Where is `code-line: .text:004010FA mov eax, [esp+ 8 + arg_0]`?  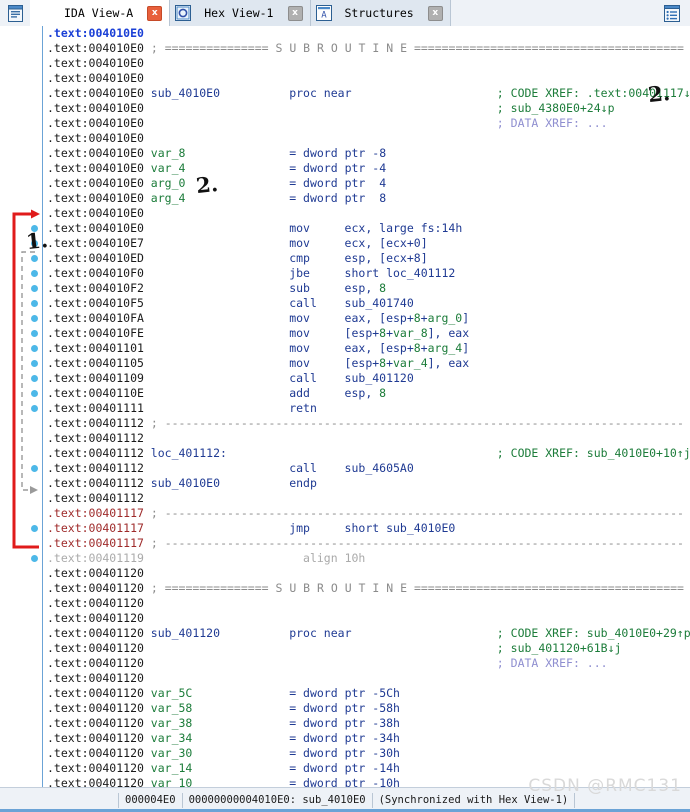 code-line: .text:004010FA mov eax, [esp+ 8 + arg_0] is located at coordinates (366, 318).